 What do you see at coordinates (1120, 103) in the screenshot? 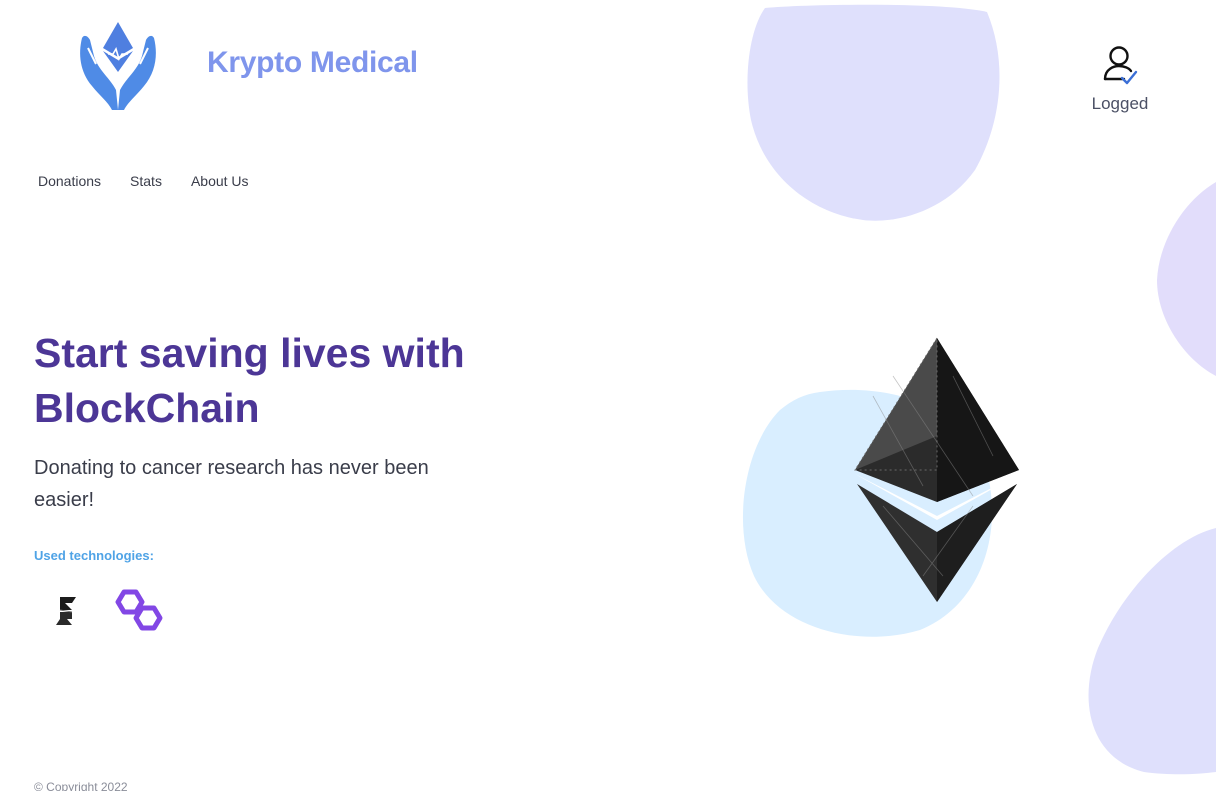
I see `user-status-label: Logged` at bounding box center [1120, 103].